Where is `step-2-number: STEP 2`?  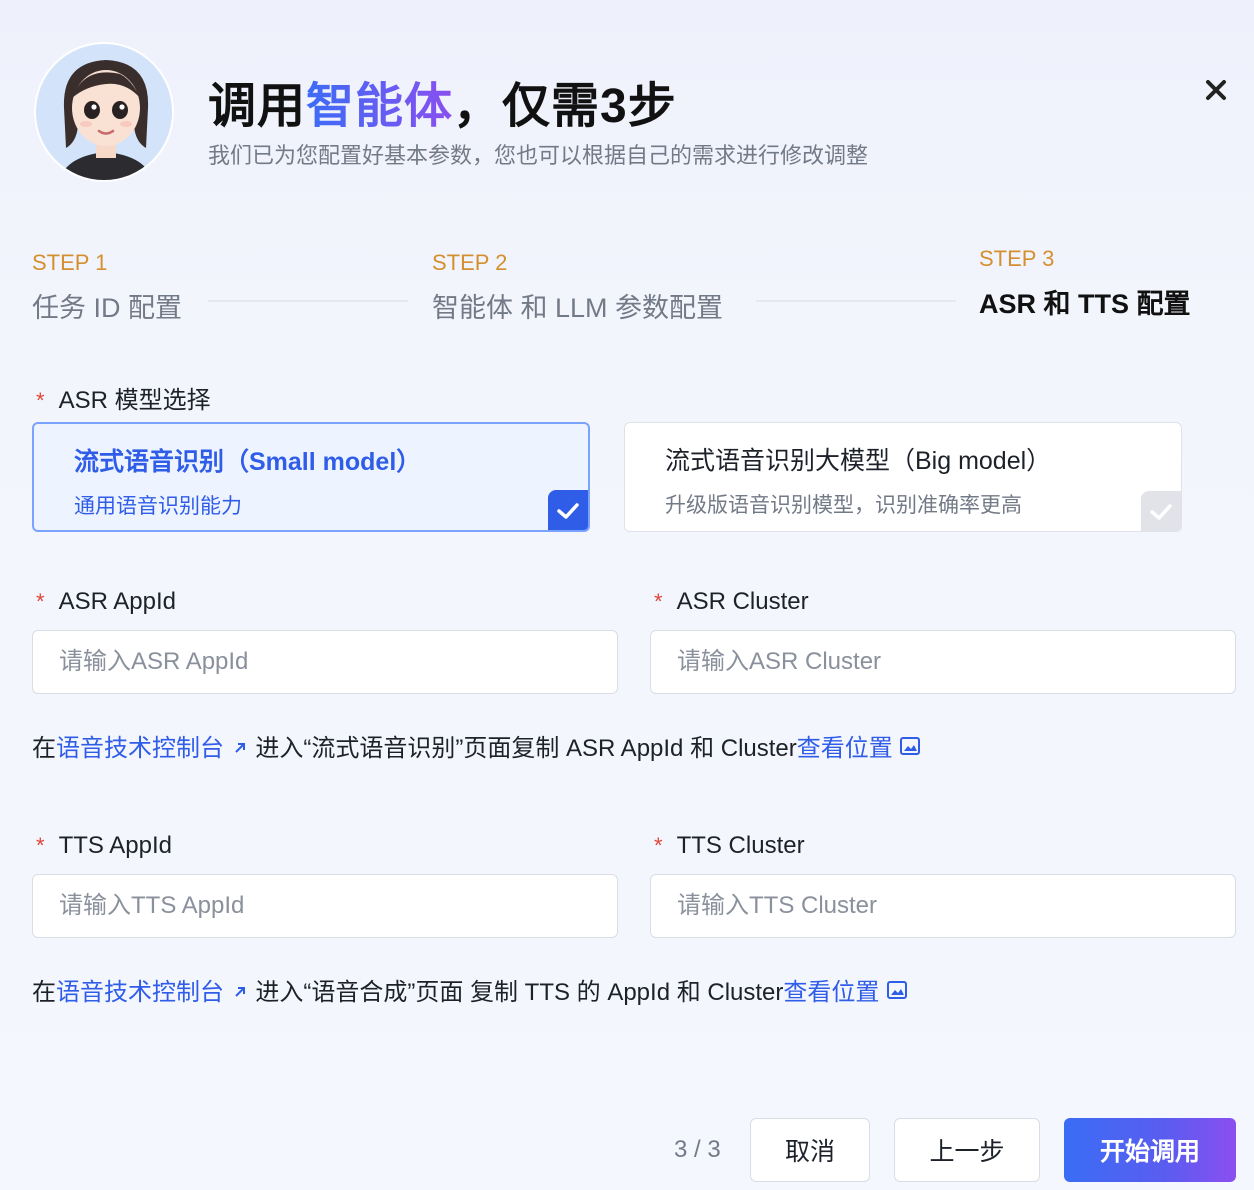
step-2-number: STEP 2 is located at coordinates (470, 262).